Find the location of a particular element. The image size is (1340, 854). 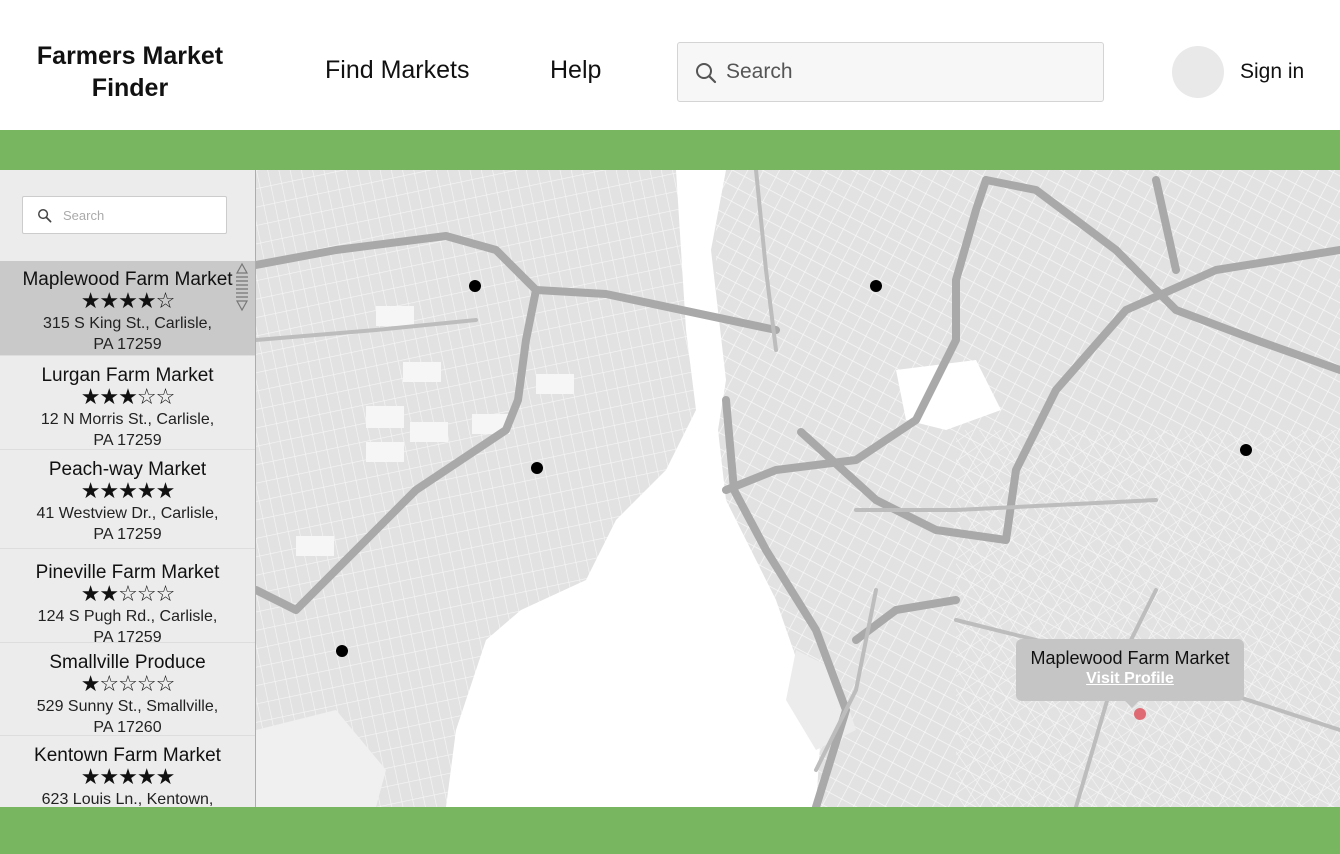

visit-profile-link: Visit Profile is located at coordinates (1130, 679).